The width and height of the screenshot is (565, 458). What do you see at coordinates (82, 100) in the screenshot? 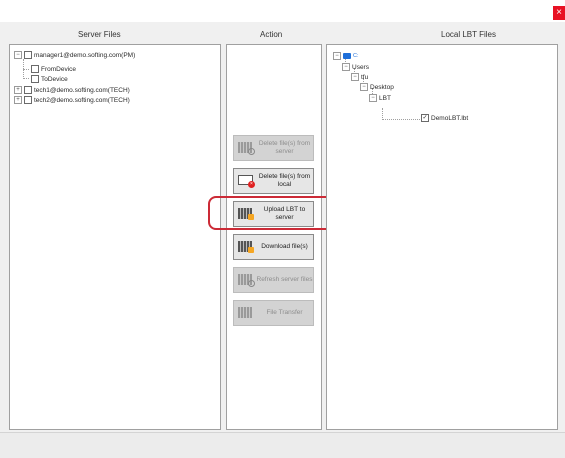
I see `tree-item-label: tech2@demo.softing.com(TECH)` at bounding box center [82, 100].